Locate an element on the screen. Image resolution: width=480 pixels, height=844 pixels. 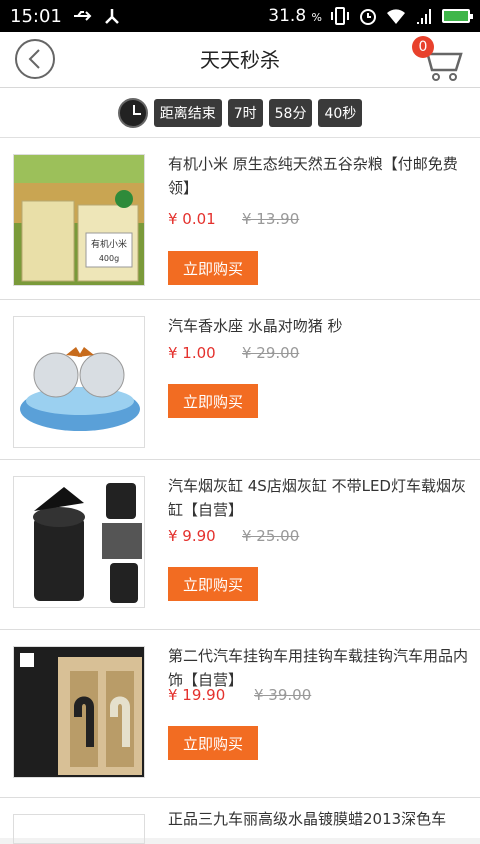
product-name: 第二代汽车挂钩车用挂钩车载挂钩汽车用品内饰【自营】 is located at coordinates (318, 668).